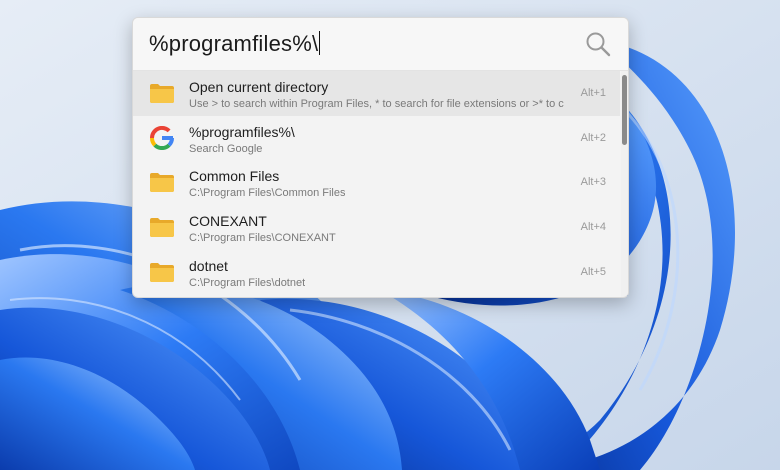 The width and height of the screenshot is (780, 470). I want to click on search-query: %programfiles%\, so click(234, 43).